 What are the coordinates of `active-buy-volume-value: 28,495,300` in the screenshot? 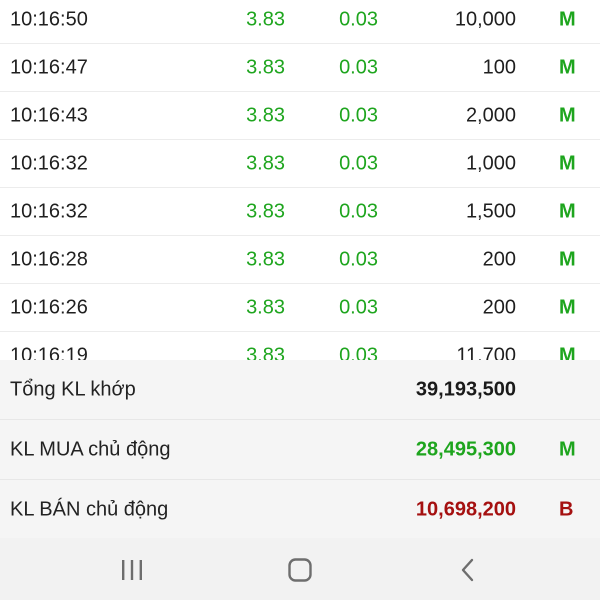 It's located at (465, 449).